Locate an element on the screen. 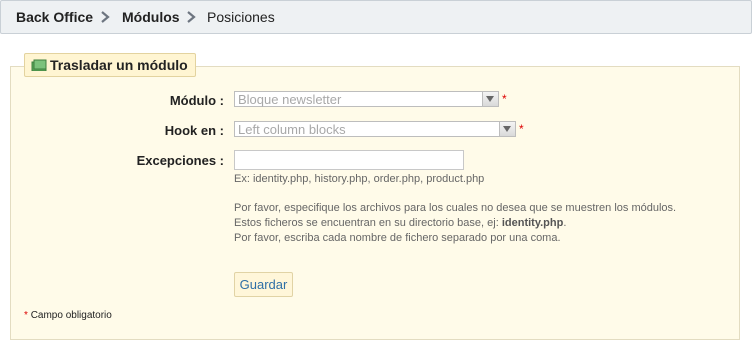 This screenshot has height=350, width=752. panel-legend: Trasladar un módulo is located at coordinates (110, 65).